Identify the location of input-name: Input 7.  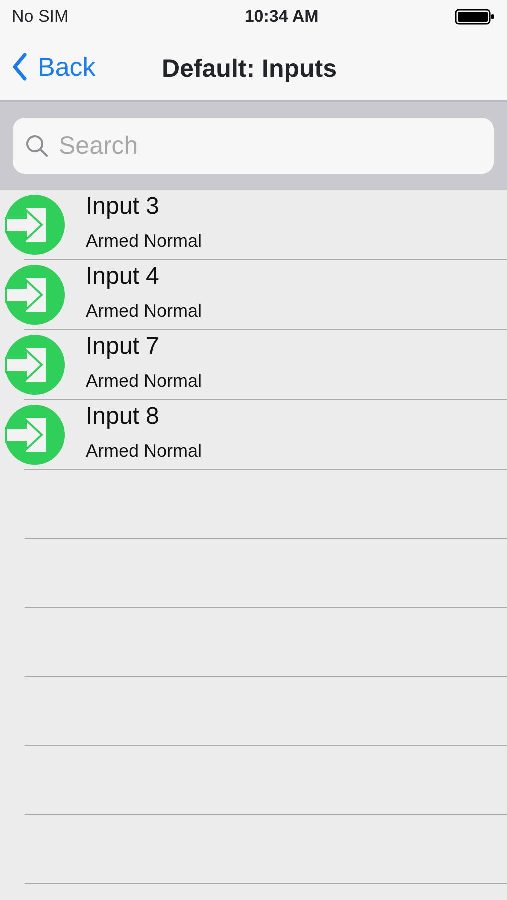
(123, 347).